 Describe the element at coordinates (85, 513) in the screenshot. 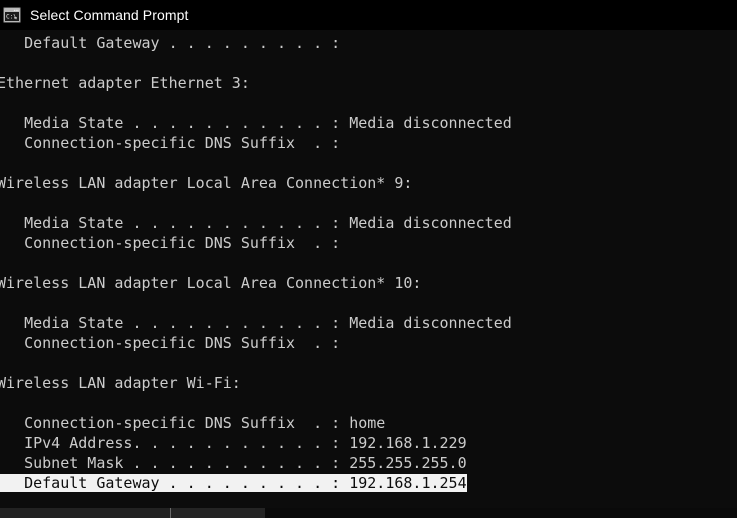

I see `taskbar-left-segment` at that location.